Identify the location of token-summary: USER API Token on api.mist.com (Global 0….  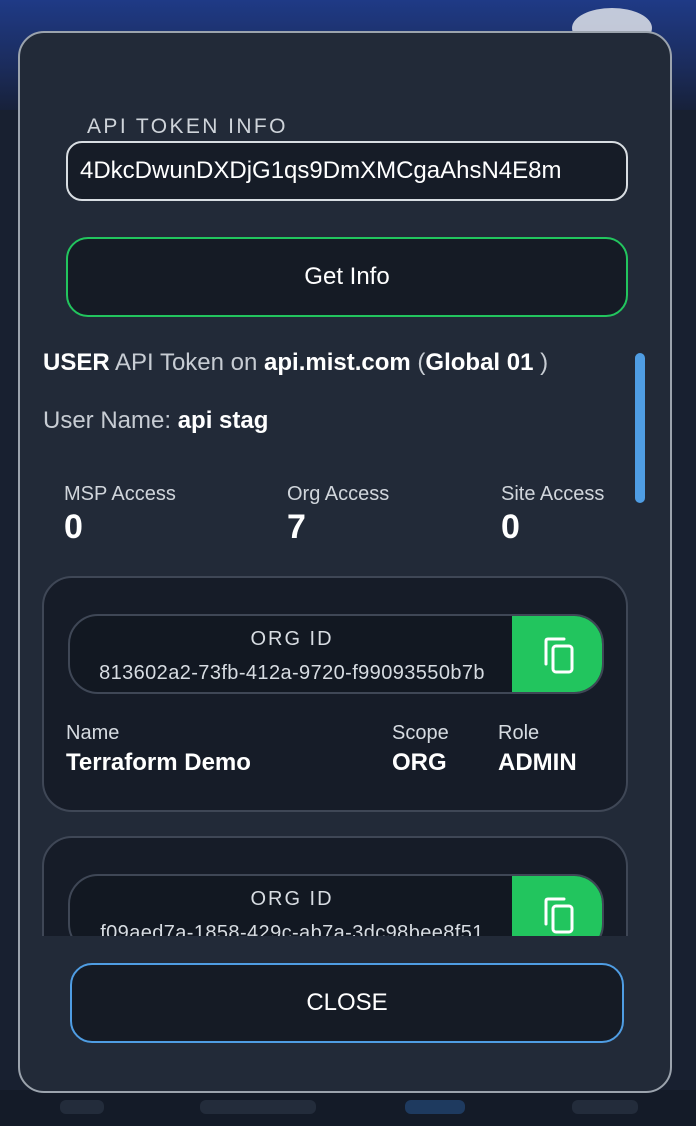
(295, 363).